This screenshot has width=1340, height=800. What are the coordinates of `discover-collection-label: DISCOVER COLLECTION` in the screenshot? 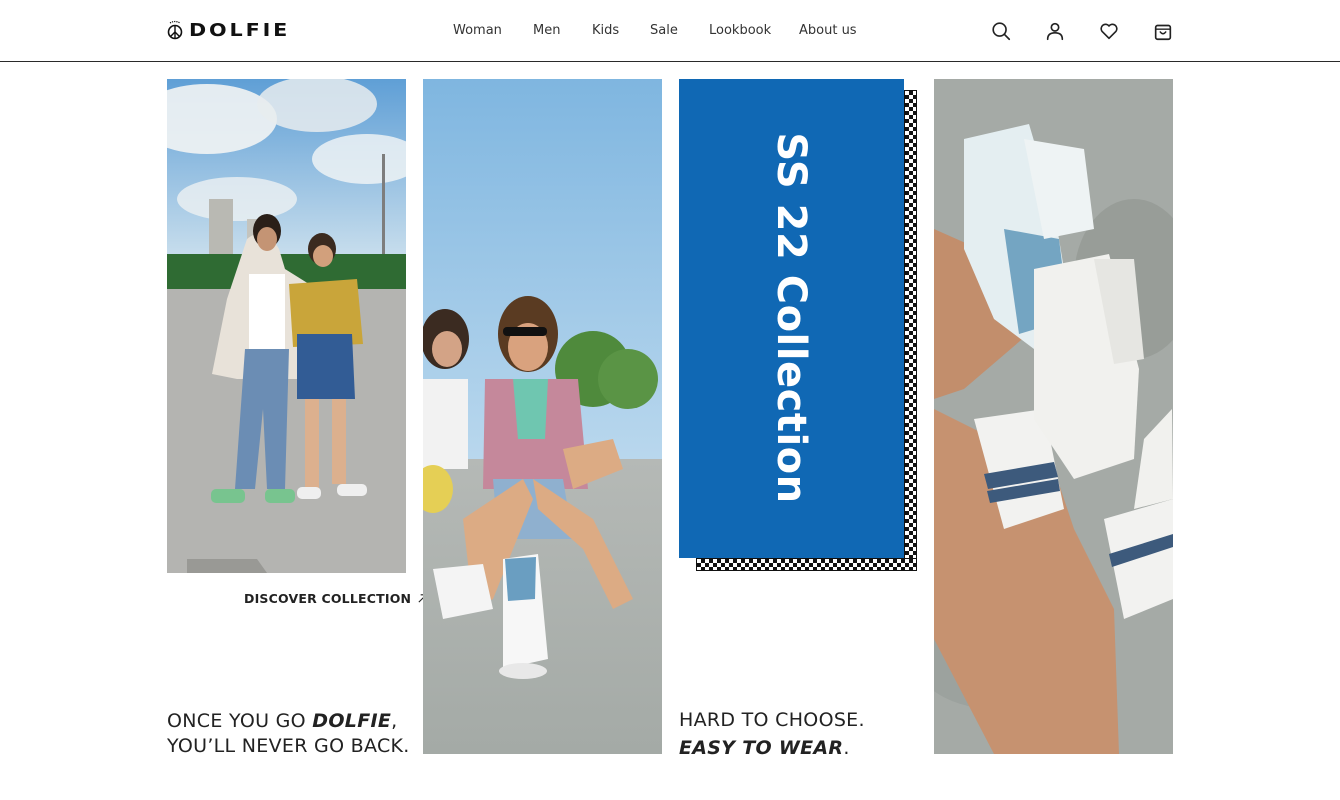 It's located at (328, 598).